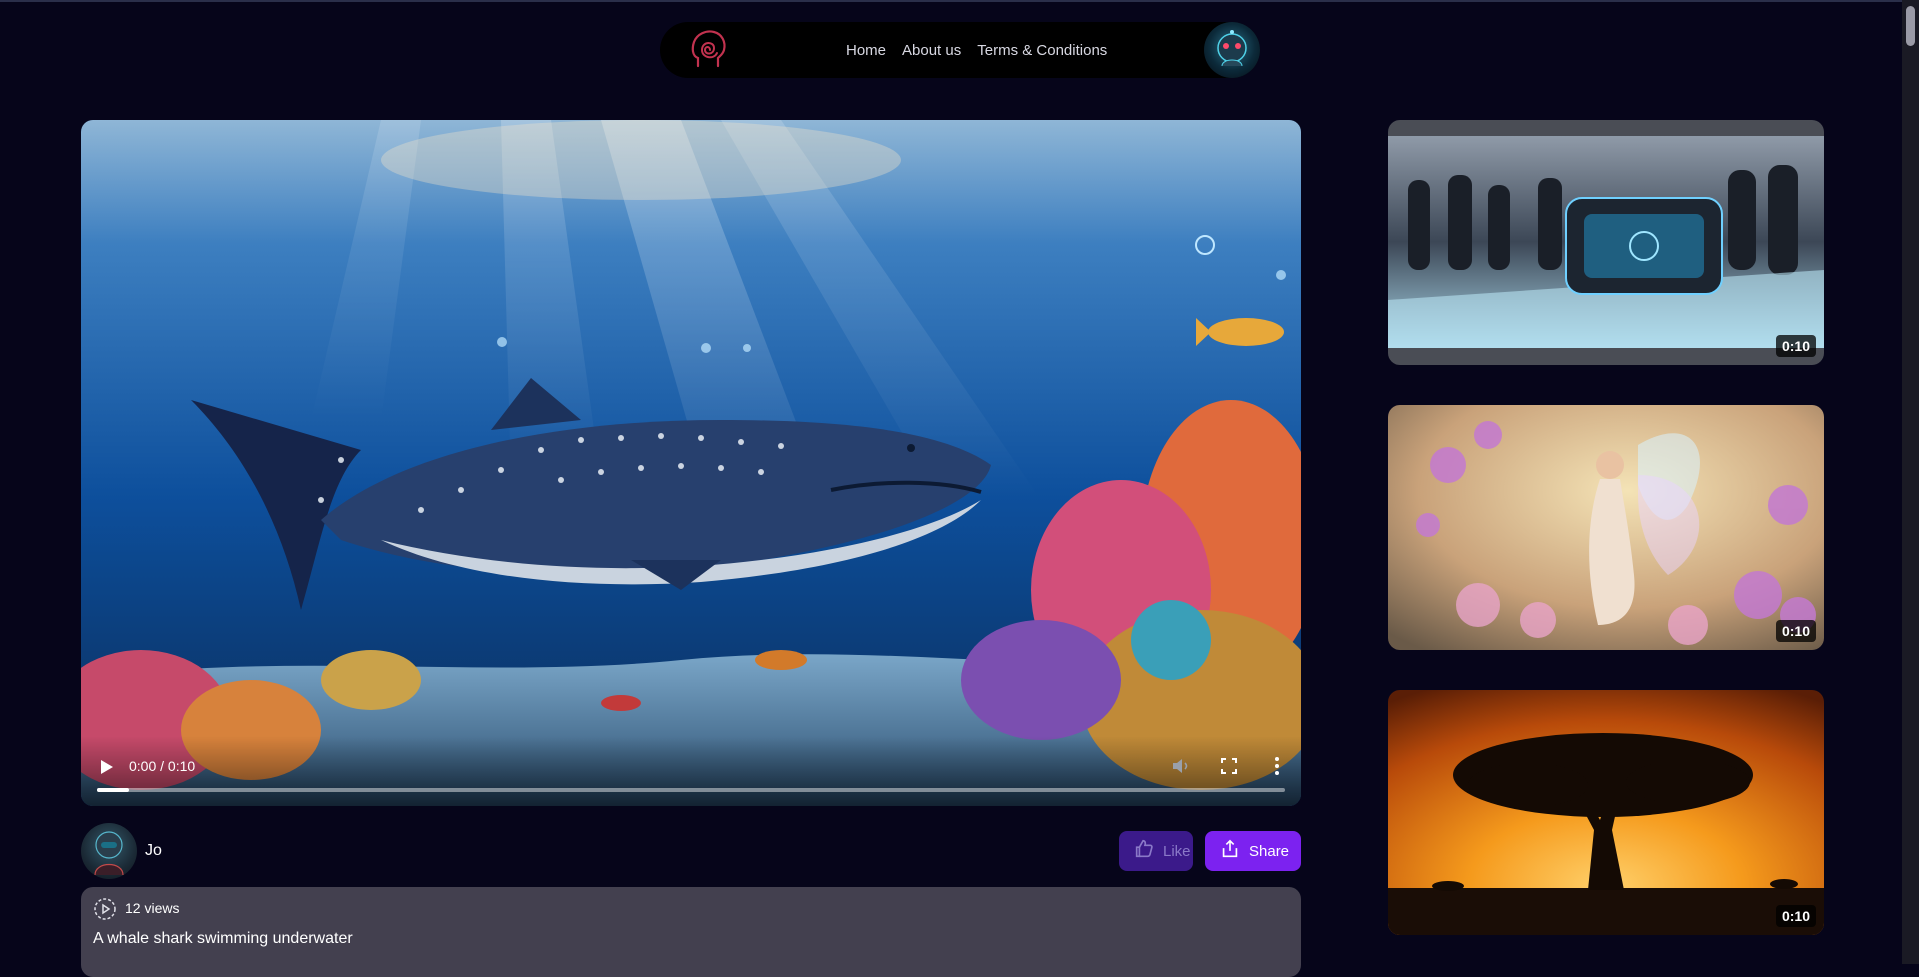  What do you see at coordinates (1910, 482) in the screenshot?
I see `page-scrollbar` at bounding box center [1910, 482].